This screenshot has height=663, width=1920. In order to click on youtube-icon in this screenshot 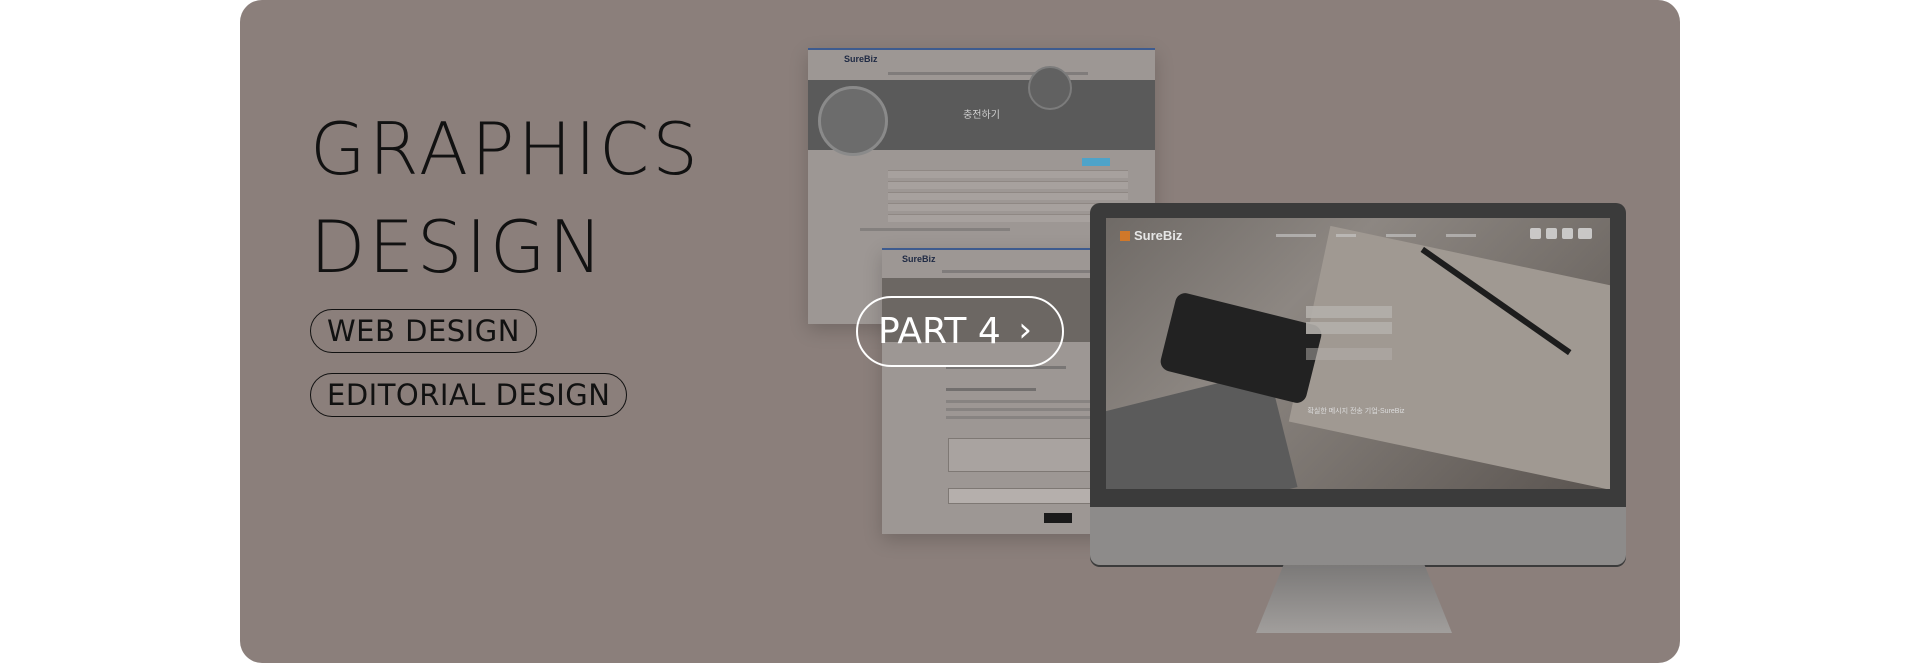, I will do `click(1567, 233)`.